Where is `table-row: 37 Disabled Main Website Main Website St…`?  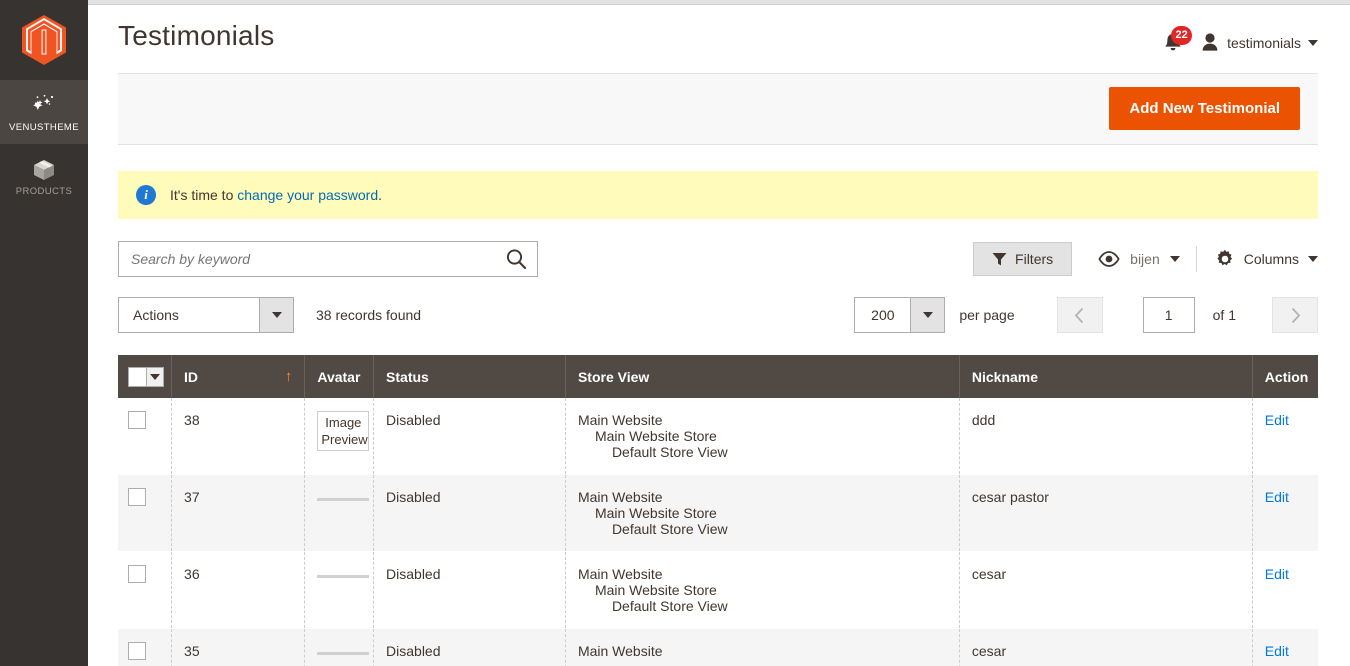 table-row: 37 Disabled Main Website Main Website St… is located at coordinates (718, 513).